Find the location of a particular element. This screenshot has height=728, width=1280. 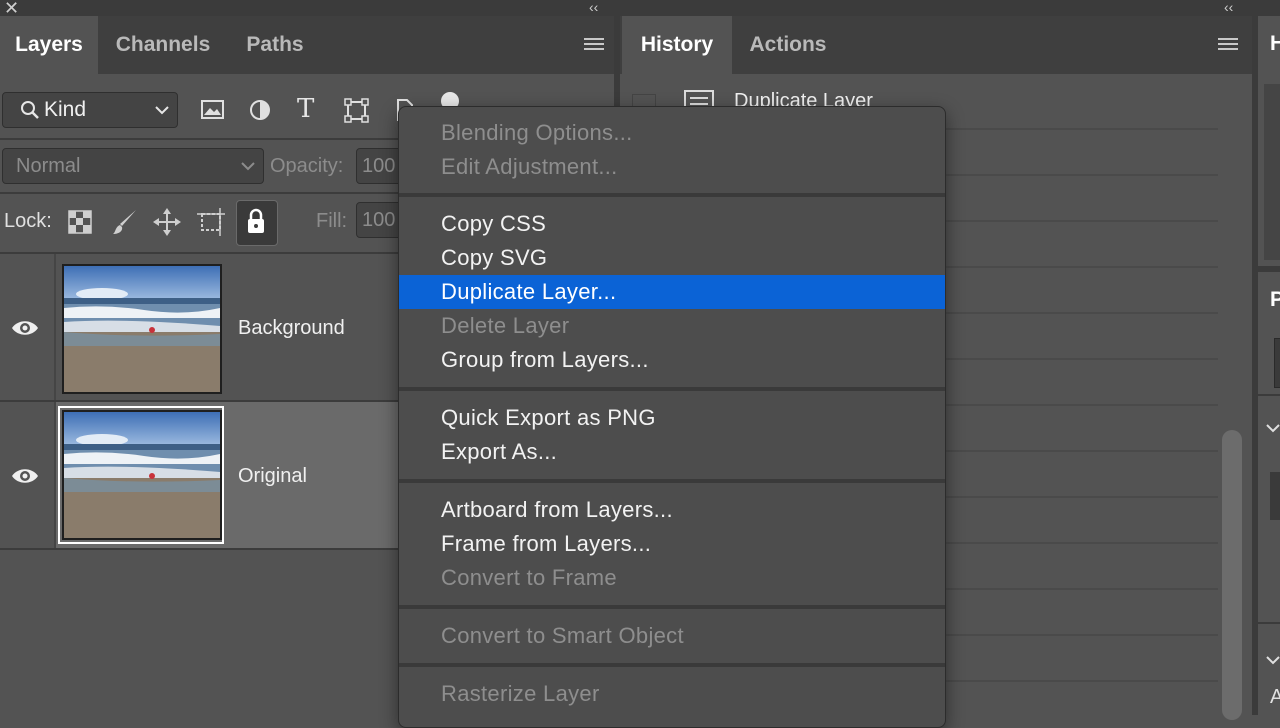

top-strip is located at coordinates (640, 8).